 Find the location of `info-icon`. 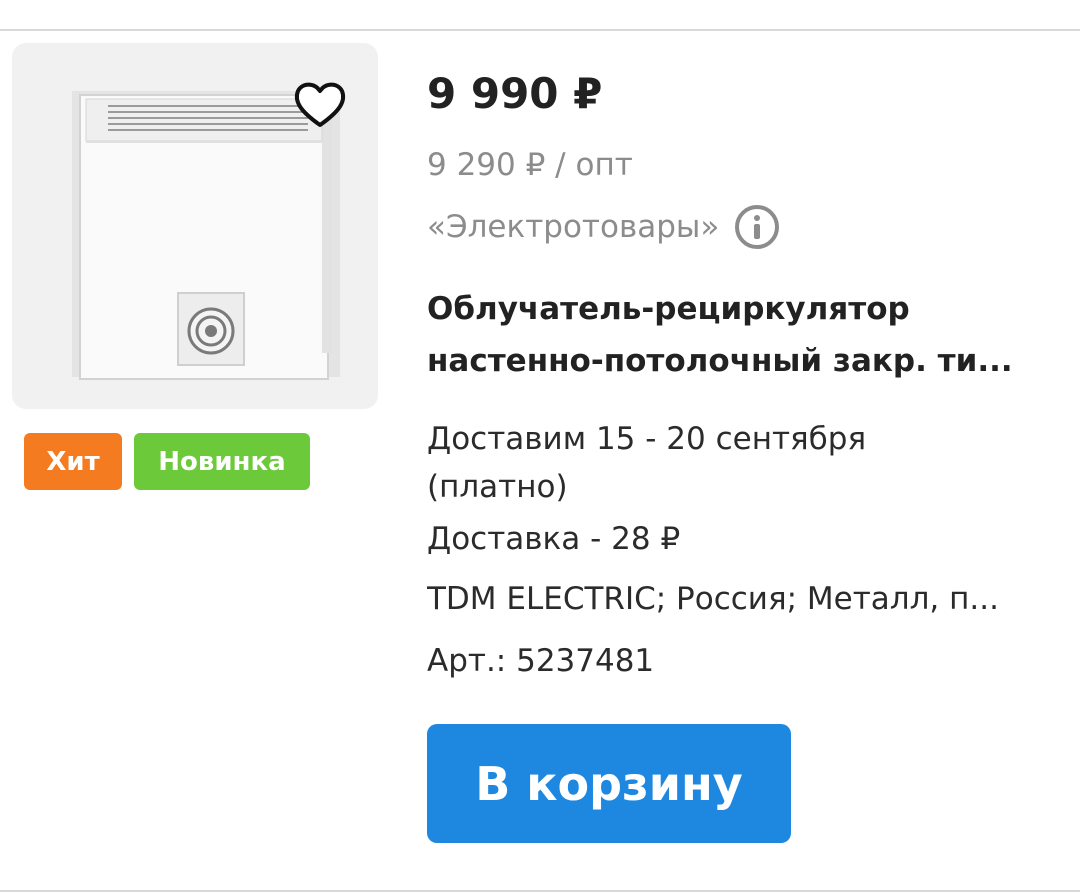

info-icon is located at coordinates (757, 227).